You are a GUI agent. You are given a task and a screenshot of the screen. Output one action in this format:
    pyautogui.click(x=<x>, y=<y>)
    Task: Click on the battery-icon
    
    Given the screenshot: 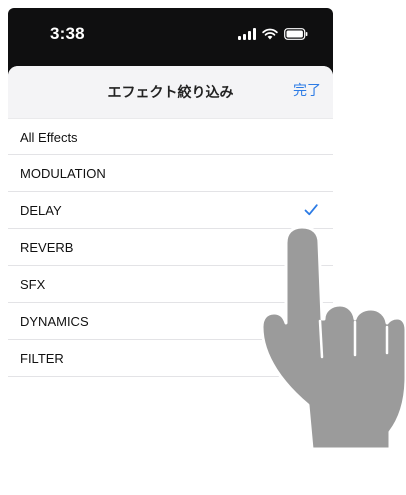 What is the action you would take?
    pyautogui.click(x=296, y=34)
    